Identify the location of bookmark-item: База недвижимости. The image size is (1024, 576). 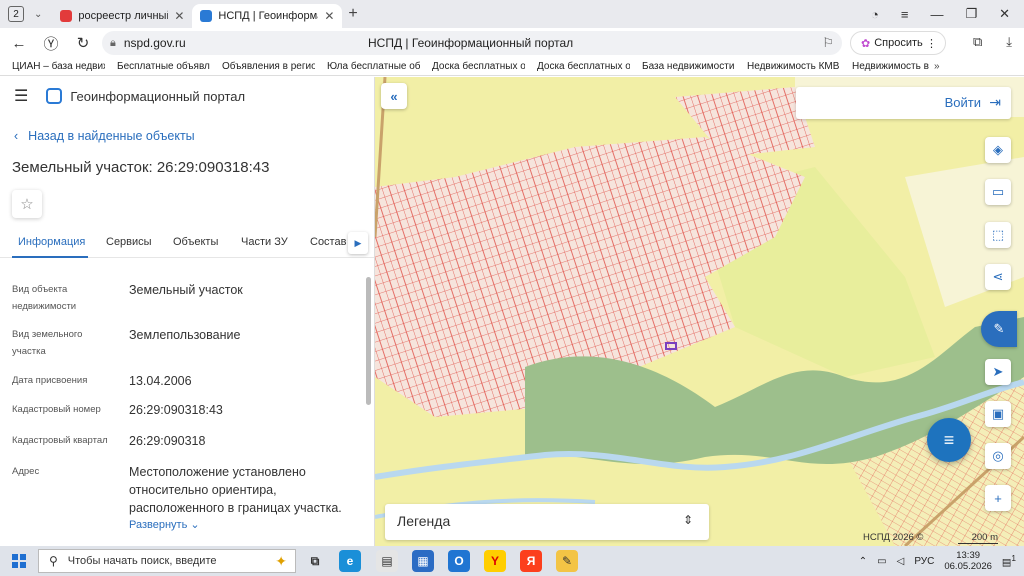
(682, 66).